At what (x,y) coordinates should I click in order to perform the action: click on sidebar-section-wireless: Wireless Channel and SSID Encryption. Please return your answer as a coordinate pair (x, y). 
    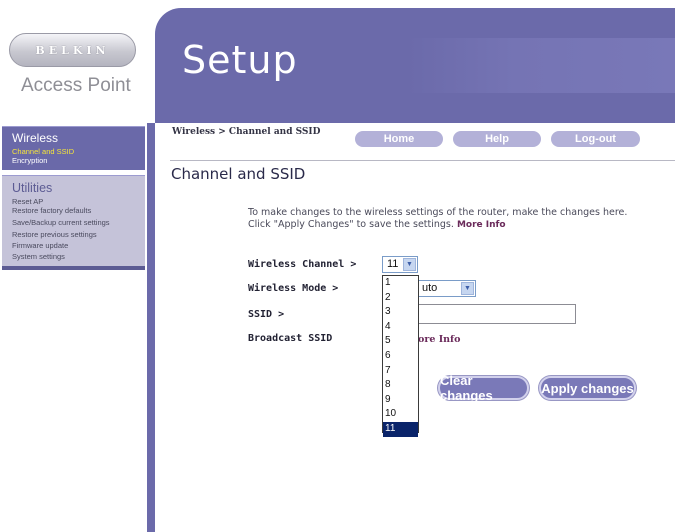
    Looking at the image, I should click on (73, 148).